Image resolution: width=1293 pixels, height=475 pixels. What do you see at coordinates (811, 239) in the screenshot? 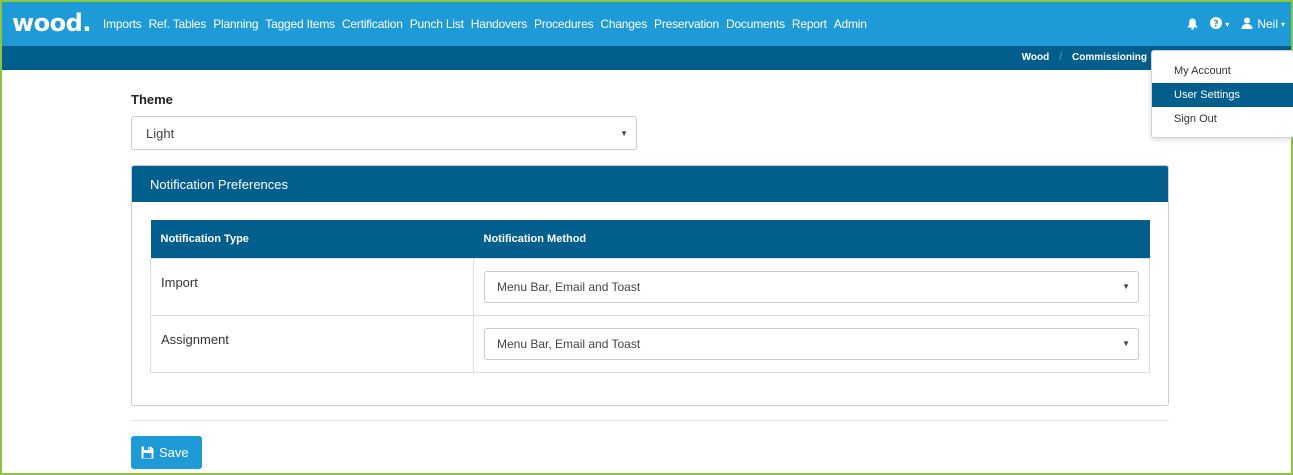
I see `column-header-method: Notification Method` at bounding box center [811, 239].